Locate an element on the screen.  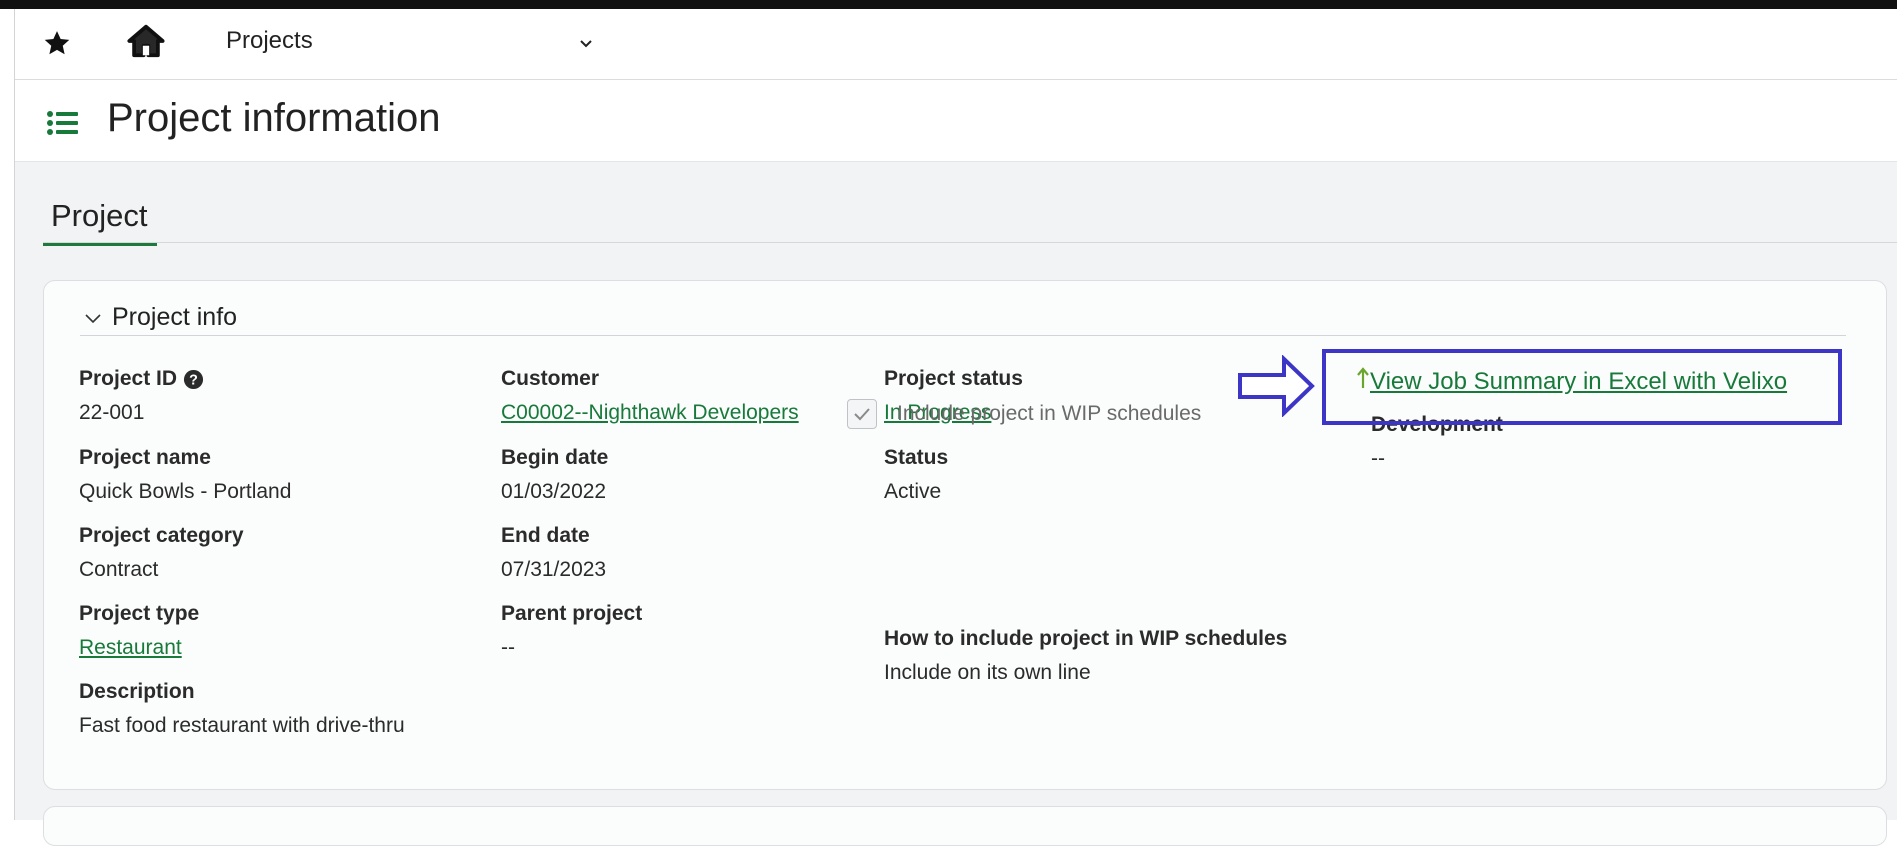
field-label: Begin date is located at coordinates (555, 457).